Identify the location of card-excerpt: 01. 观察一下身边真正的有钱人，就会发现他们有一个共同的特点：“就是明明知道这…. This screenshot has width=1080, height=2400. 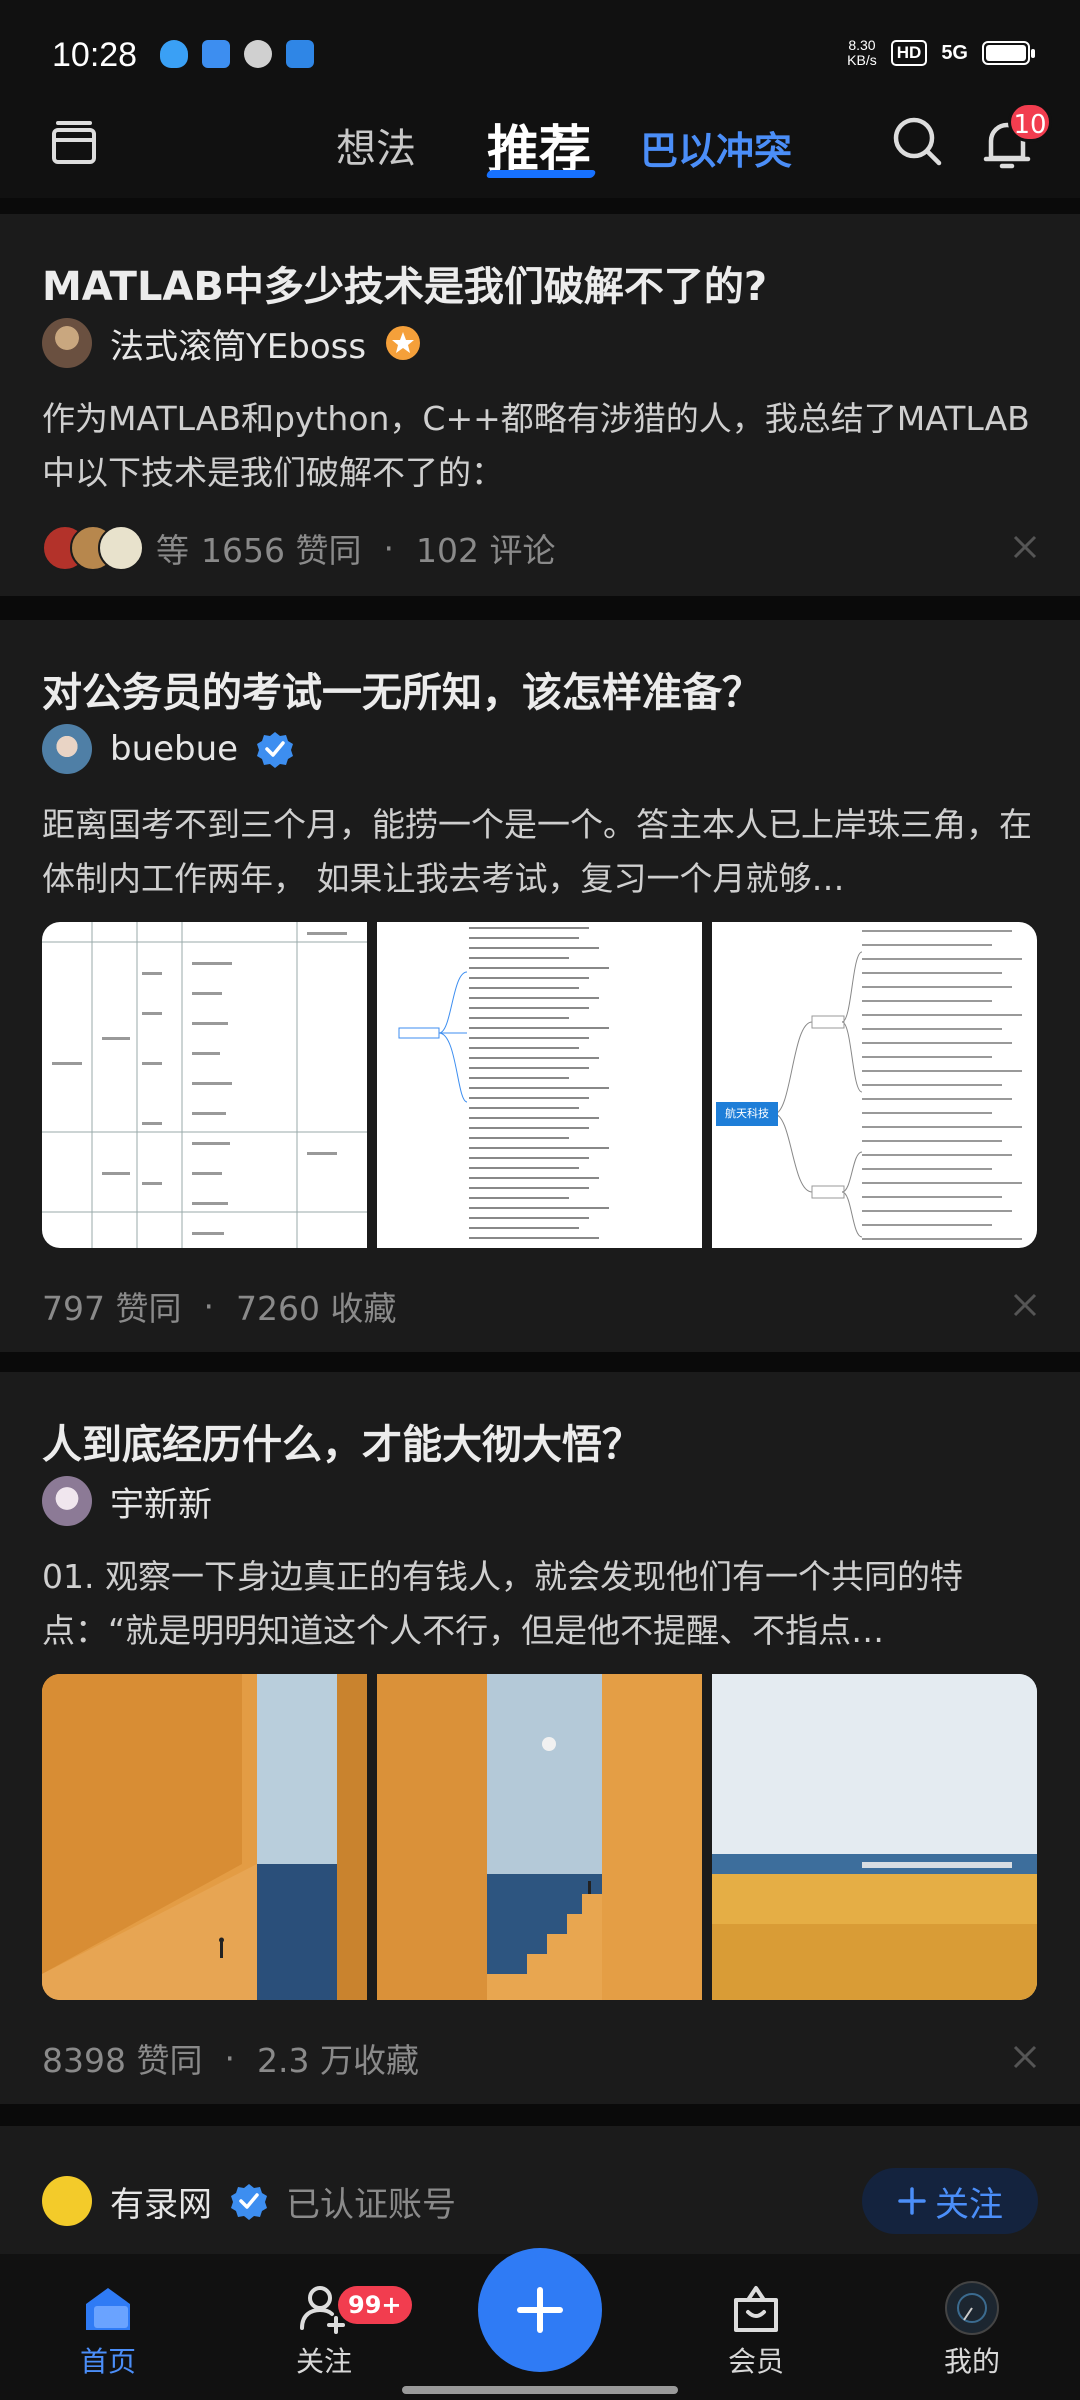
(542, 1604).